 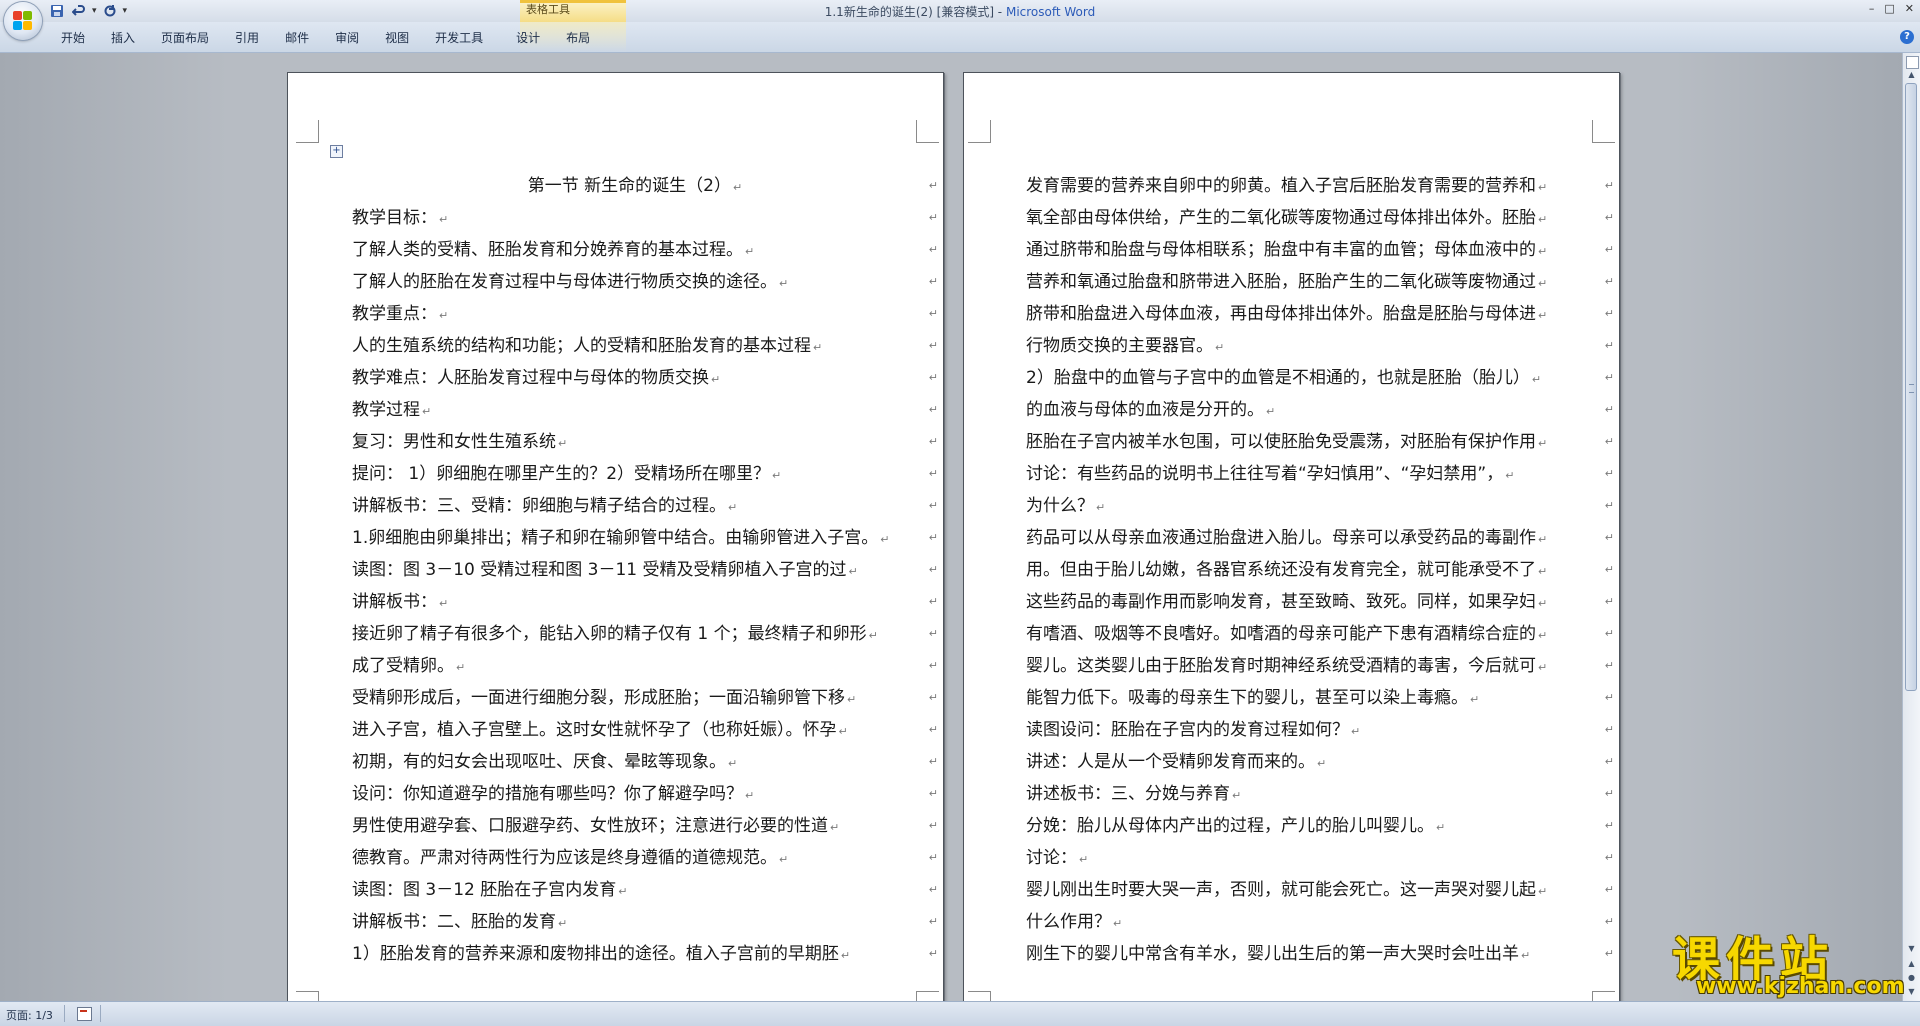 What do you see at coordinates (927, 131) in the screenshot?
I see `crop-mark` at bounding box center [927, 131].